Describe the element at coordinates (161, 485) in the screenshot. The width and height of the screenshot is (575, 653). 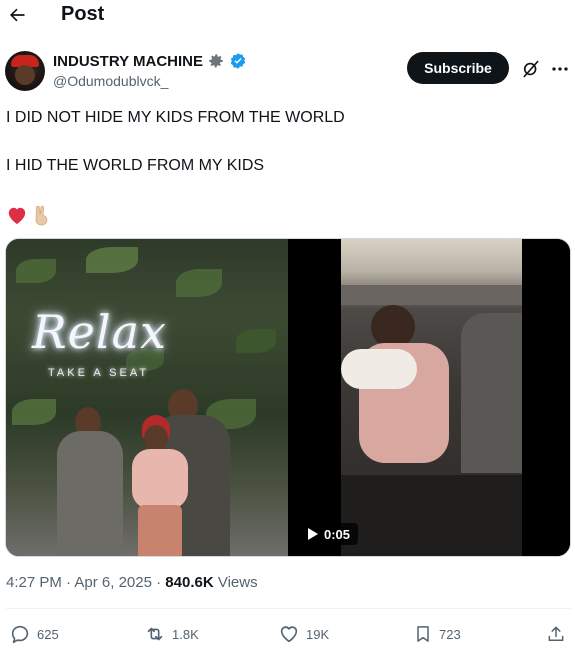
I see `person-girl` at that location.